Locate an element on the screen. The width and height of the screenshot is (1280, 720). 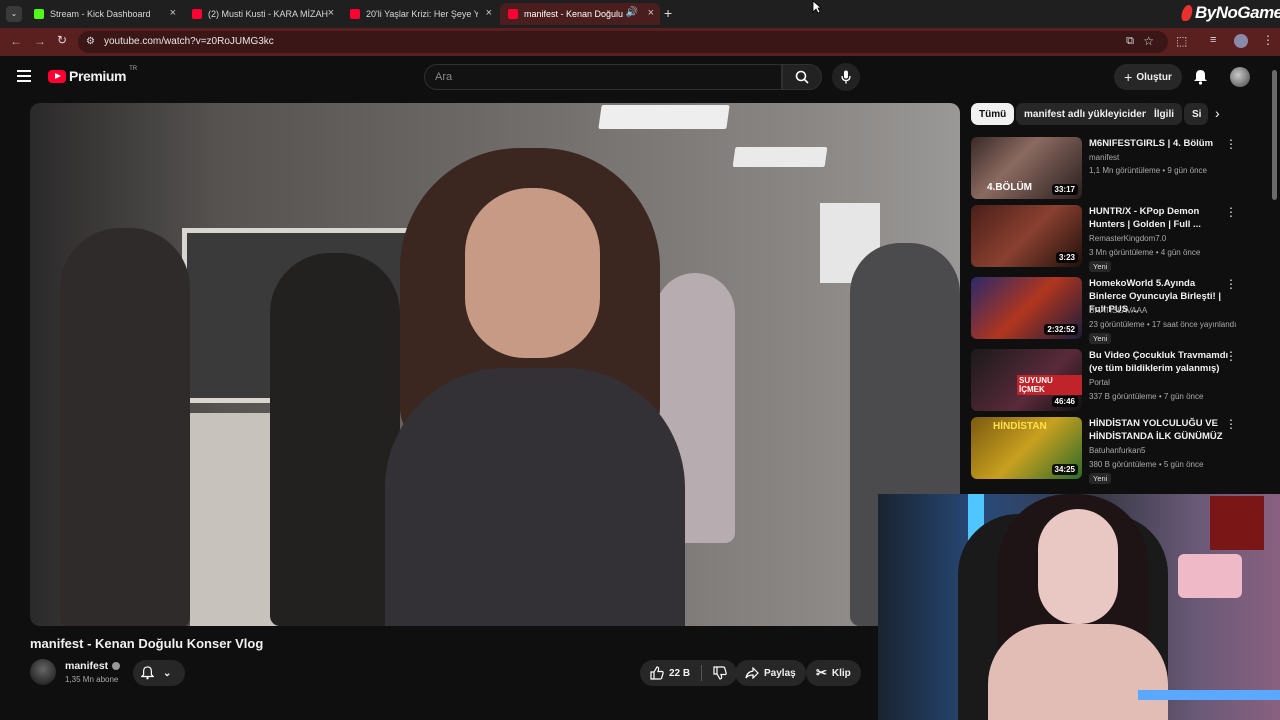
site-info-icon: ⚙ is located at coordinates (90, 41).